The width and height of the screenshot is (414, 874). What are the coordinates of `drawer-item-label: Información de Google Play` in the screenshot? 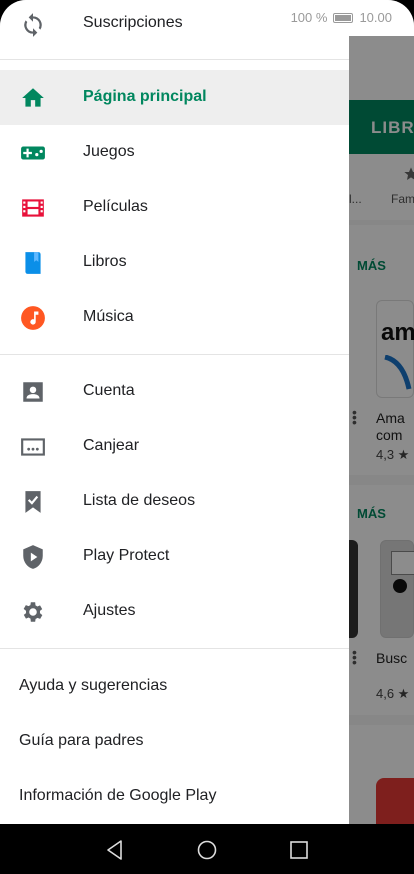 It's located at (118, 795).